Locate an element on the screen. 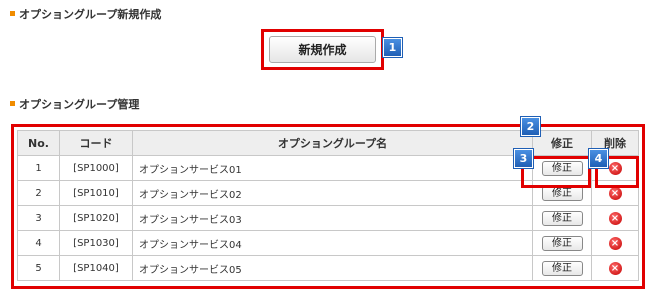 The image size is (657, 296). header-edit: 修正 is located at coordinates (562, 143).